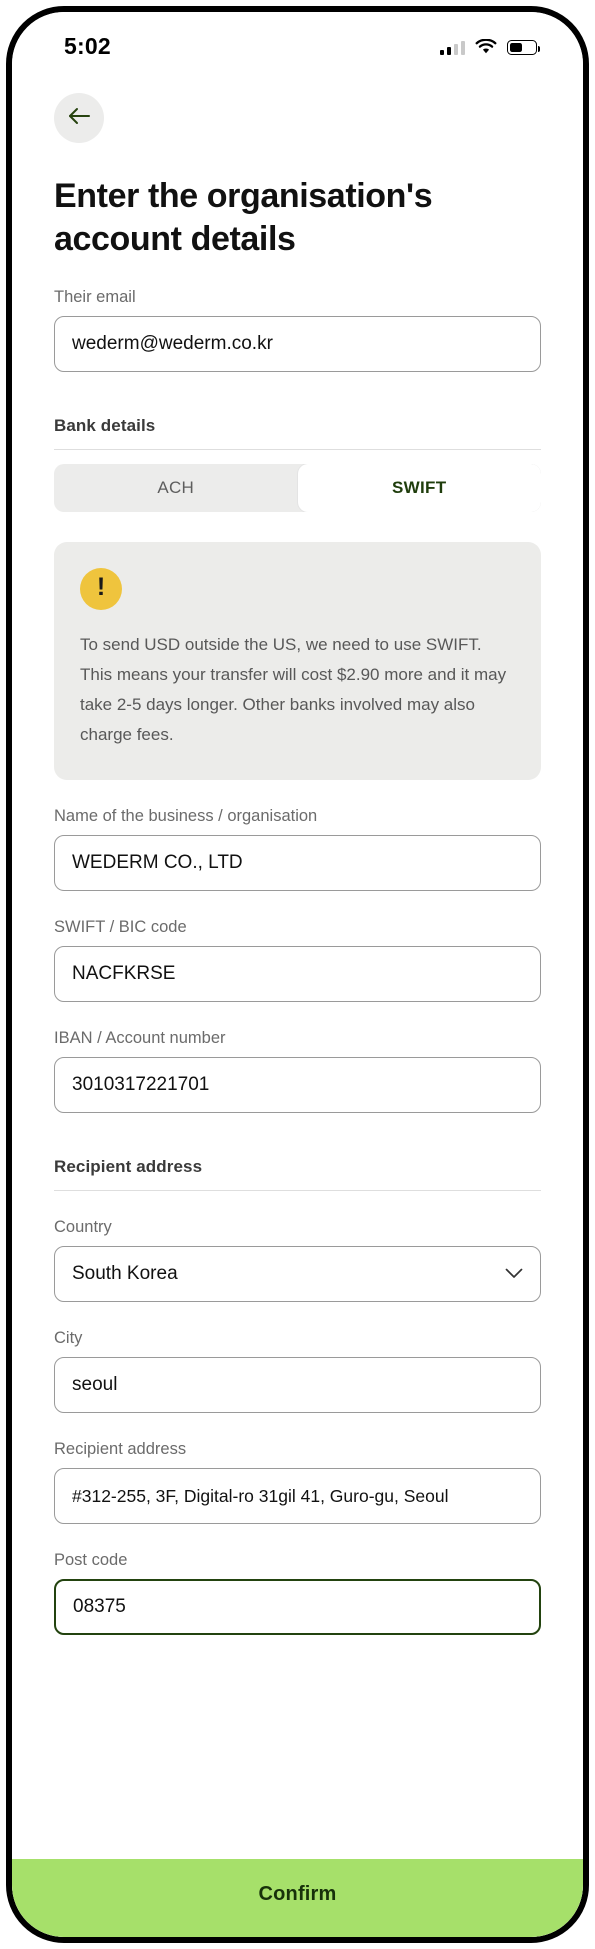  What do you see at coordinates (297, 450) in the screenshot?
I see `bank-details-divider` at bounding box center [297, 450].